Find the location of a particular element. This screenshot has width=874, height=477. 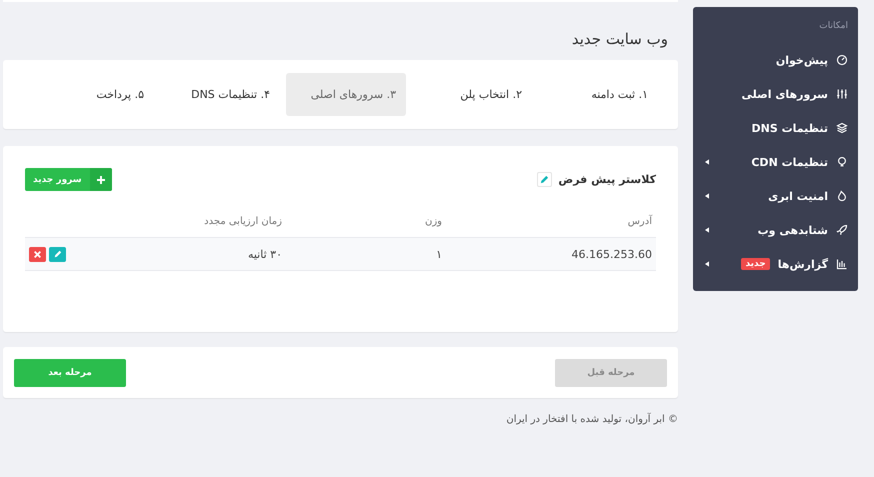

delete-button is located at coordinates (37, 254).